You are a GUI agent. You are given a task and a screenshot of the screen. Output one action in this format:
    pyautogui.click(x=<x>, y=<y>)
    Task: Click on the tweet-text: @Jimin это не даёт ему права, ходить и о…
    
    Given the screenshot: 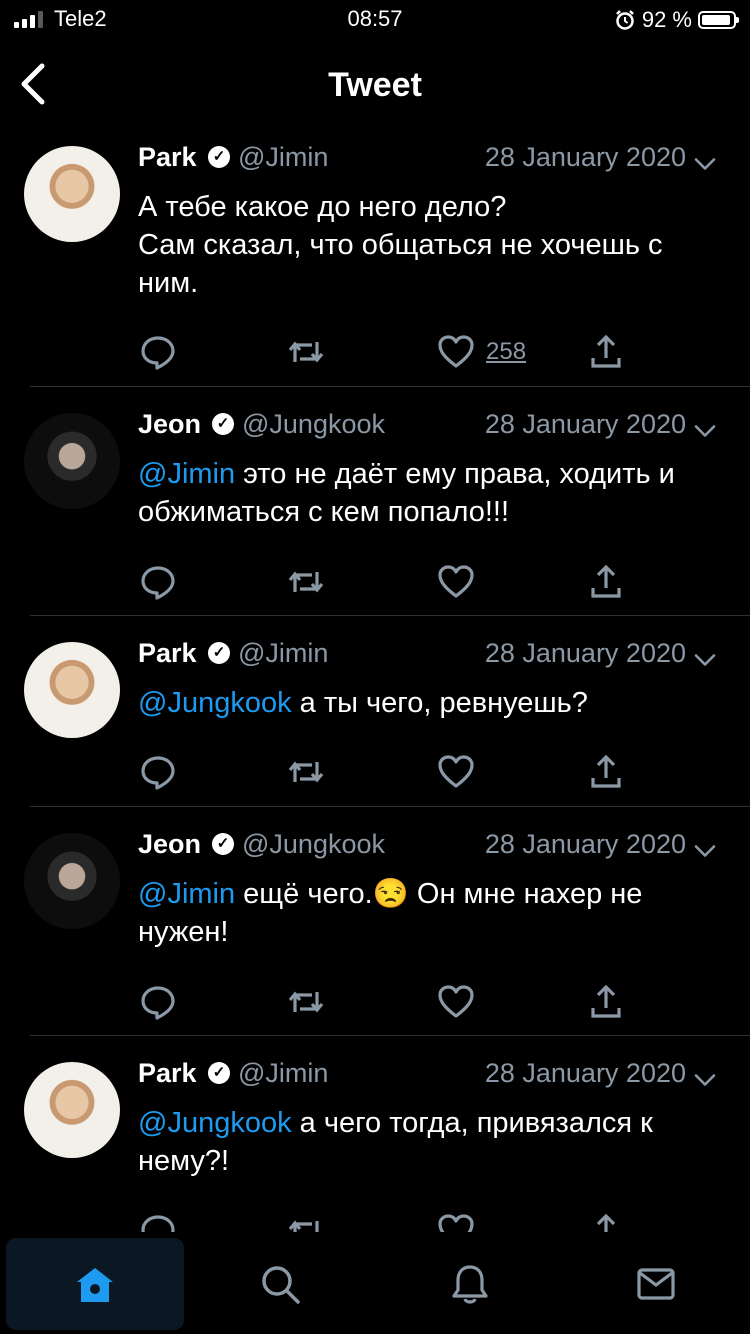 What is the action you would take?
    pyautogui.click(x=433, y=493)
    